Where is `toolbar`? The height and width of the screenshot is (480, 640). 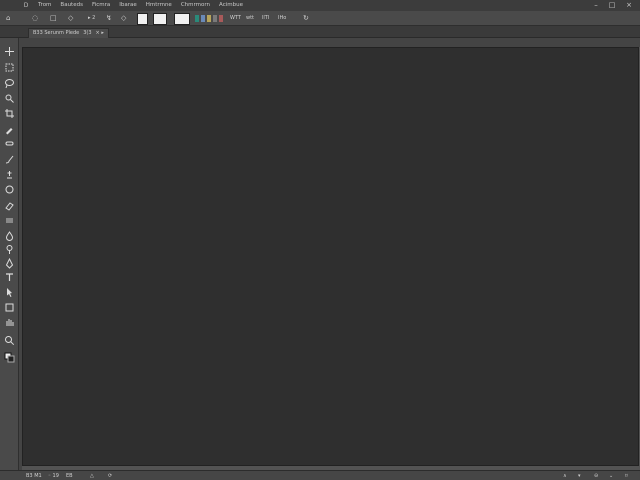
toolbar is located at coordinates (9, 254).